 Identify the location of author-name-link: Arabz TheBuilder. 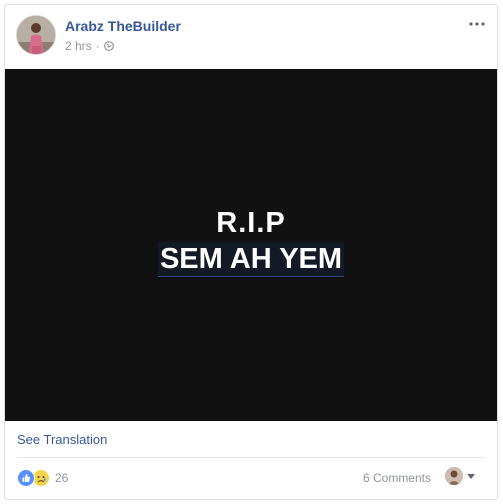
(123, 26).